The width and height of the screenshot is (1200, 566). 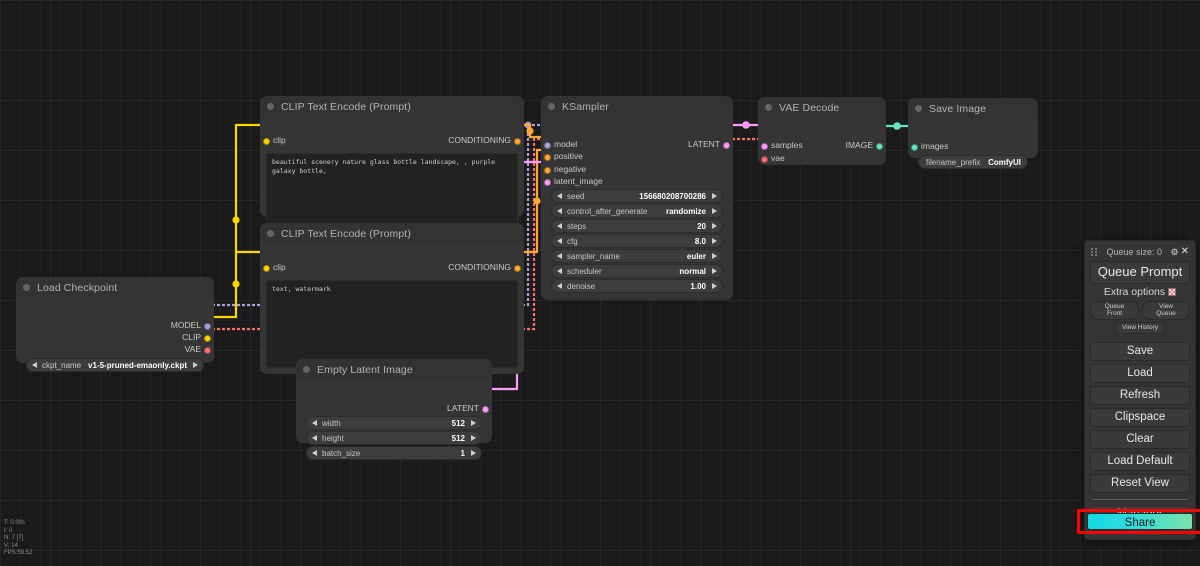 What do you see at coordinates (1140, 373) in the screenshot?
I see `load-button: Load` at bounding box center [1140, 373].